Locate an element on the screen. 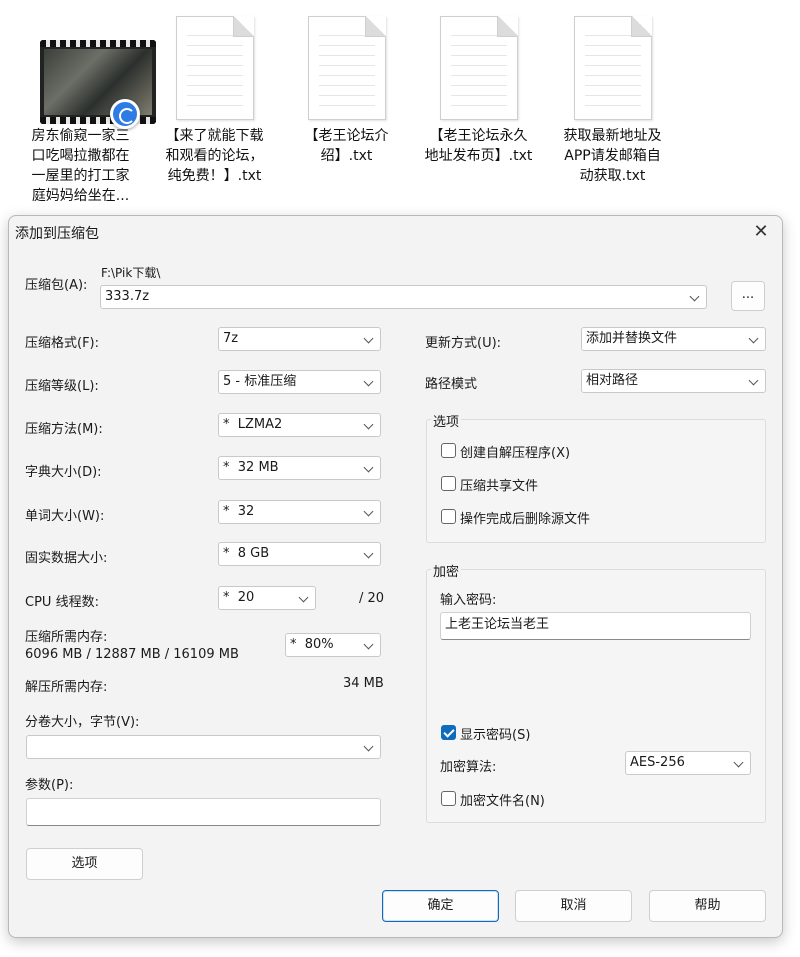  solid-label: 固实数据大小: is located at coordinates (66, 558).